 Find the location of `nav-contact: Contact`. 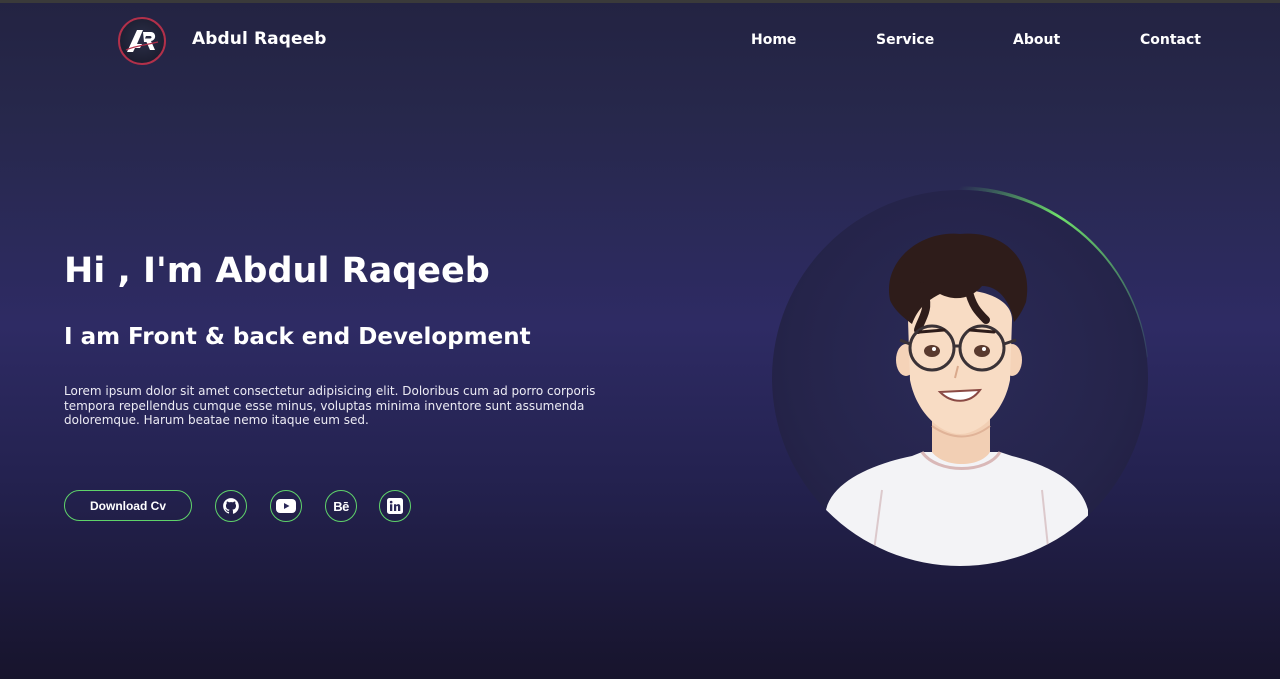

nav-contact: Contact is located at coordinates (1170, 40).